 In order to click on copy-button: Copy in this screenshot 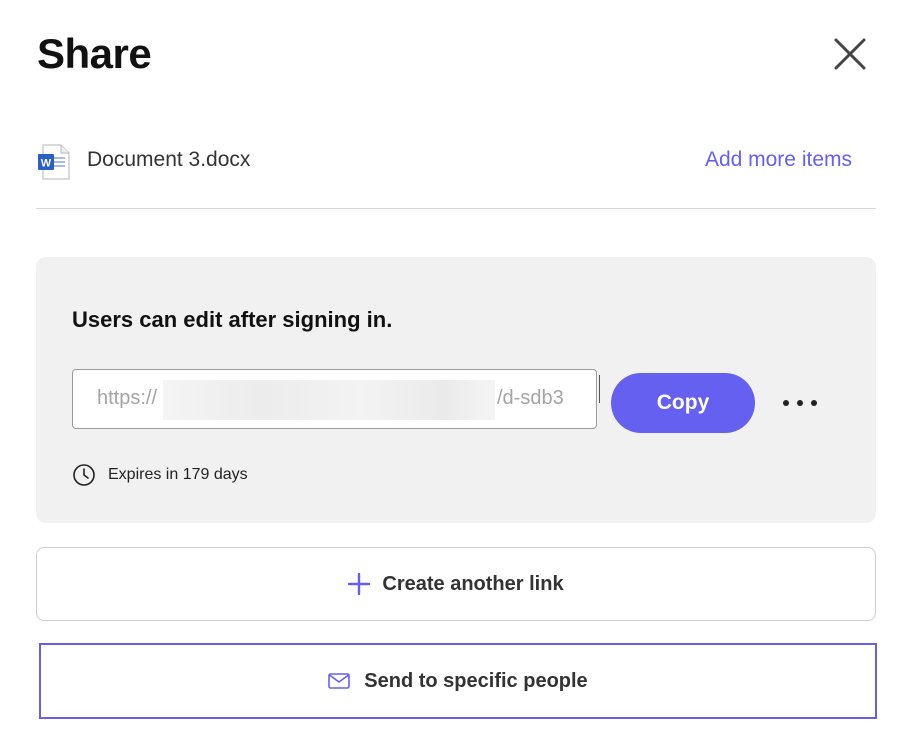, I will do `click(683, 403)`.